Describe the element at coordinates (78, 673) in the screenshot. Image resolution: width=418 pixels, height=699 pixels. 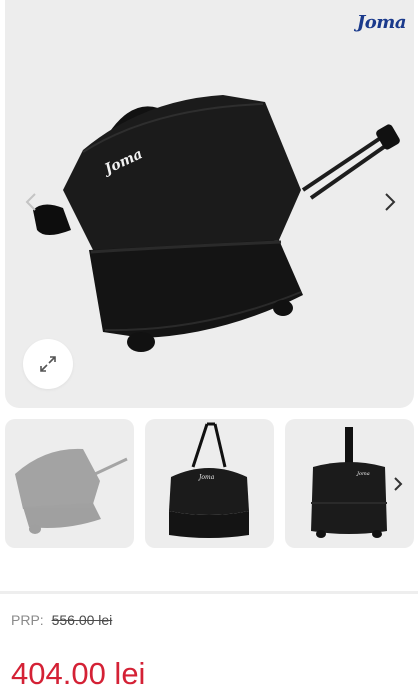
I see `current-price: 404.00 lei` at that location.